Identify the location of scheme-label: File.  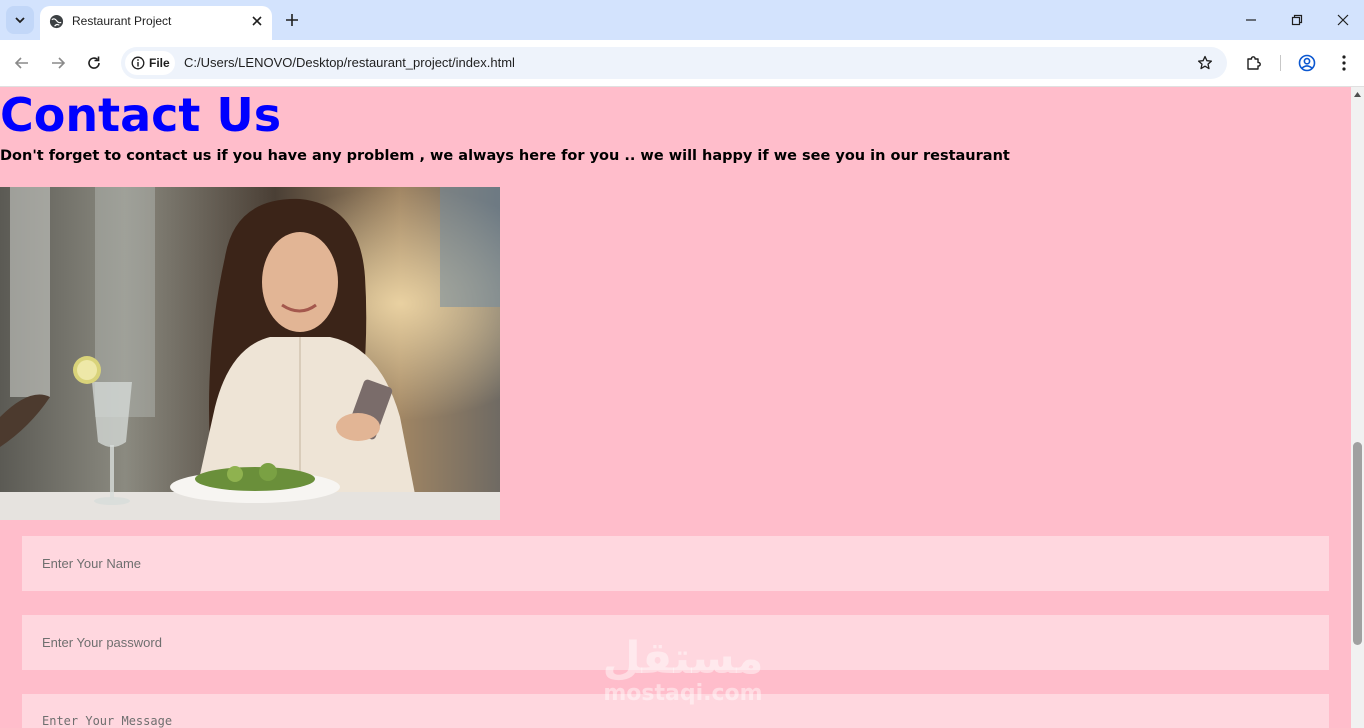
(159, 63).